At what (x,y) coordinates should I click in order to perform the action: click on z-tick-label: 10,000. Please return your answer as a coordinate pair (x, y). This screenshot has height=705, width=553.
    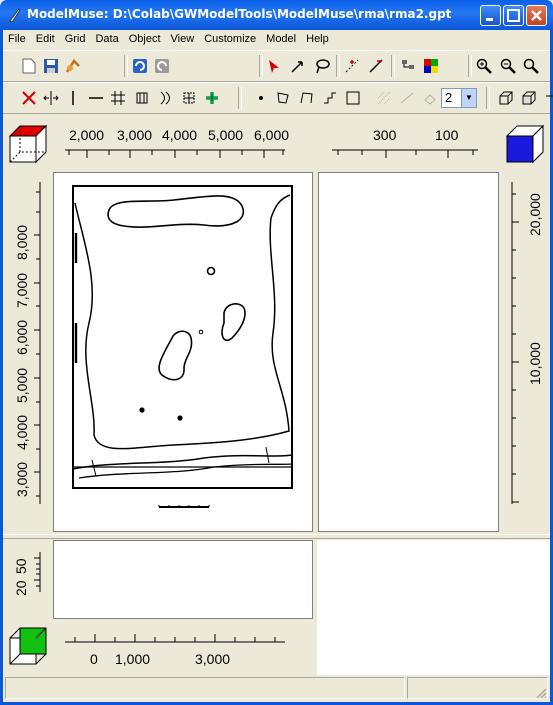
    Looking at the image, I should click on (535, 363).